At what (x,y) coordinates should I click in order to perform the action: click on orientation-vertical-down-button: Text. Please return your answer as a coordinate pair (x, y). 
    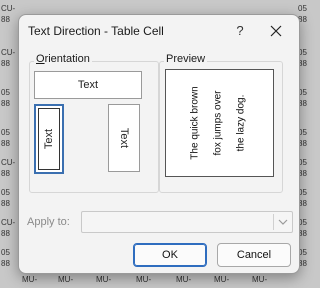
    Looking at the image, I should click on (124, 138).